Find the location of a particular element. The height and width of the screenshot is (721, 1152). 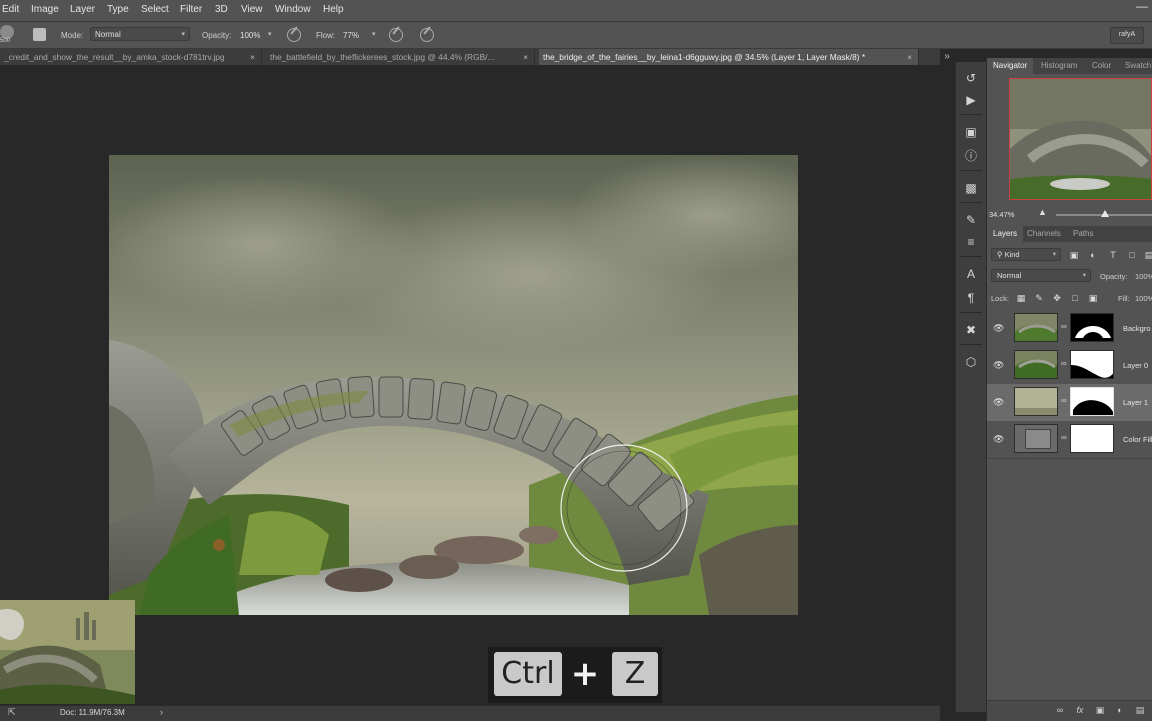

minimize-icon: — is located at coordinates (1142, 6).